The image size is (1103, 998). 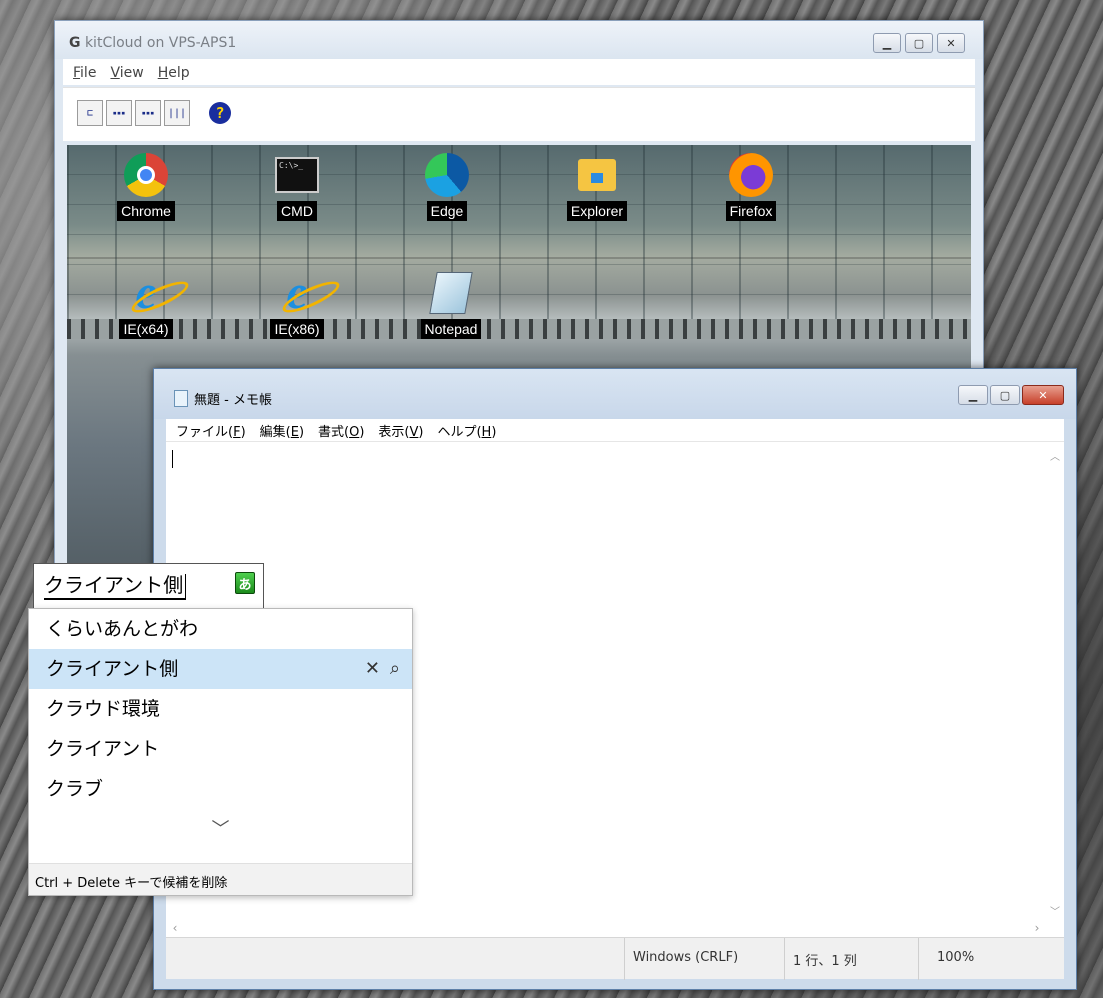 I want to click on search-icon: ⌕, so click(x=395, y=669).